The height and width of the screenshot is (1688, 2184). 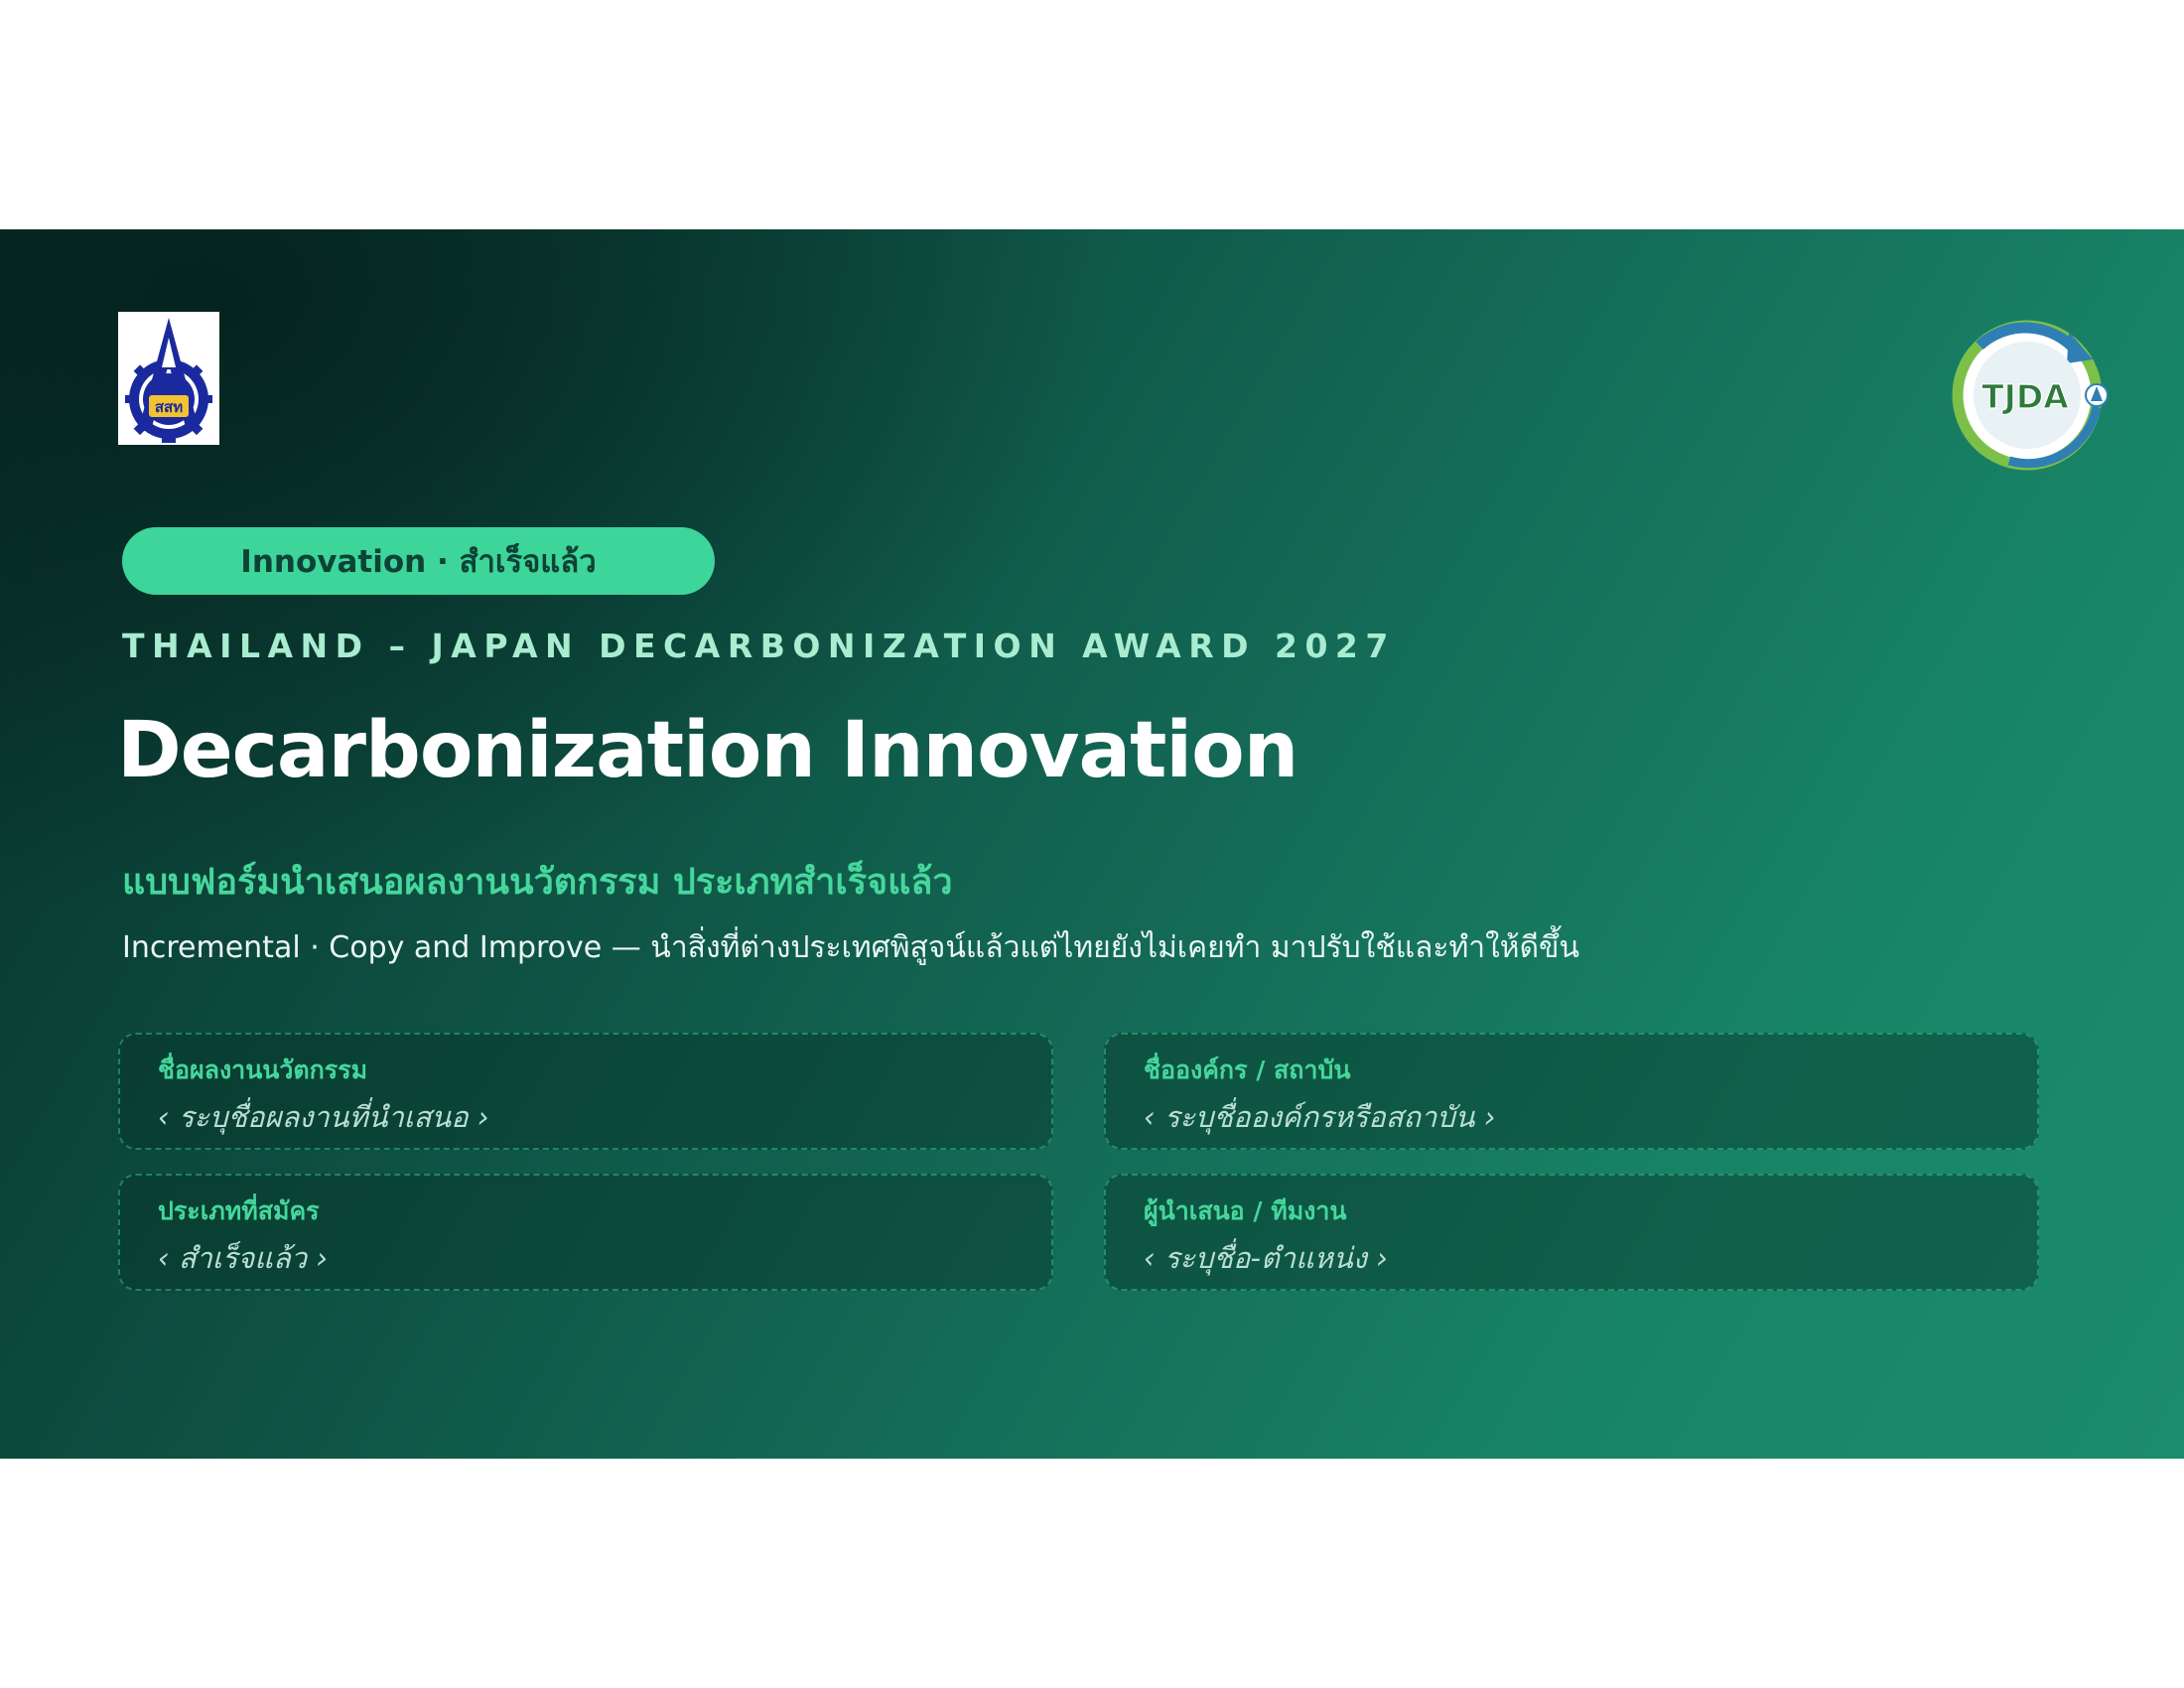 What do you see at coordinates (1245, 1210) in the screenshot?
I see `field-label: ผู้นำเสนอ / ทีมงาน` at bounding box center [1245, 1210].